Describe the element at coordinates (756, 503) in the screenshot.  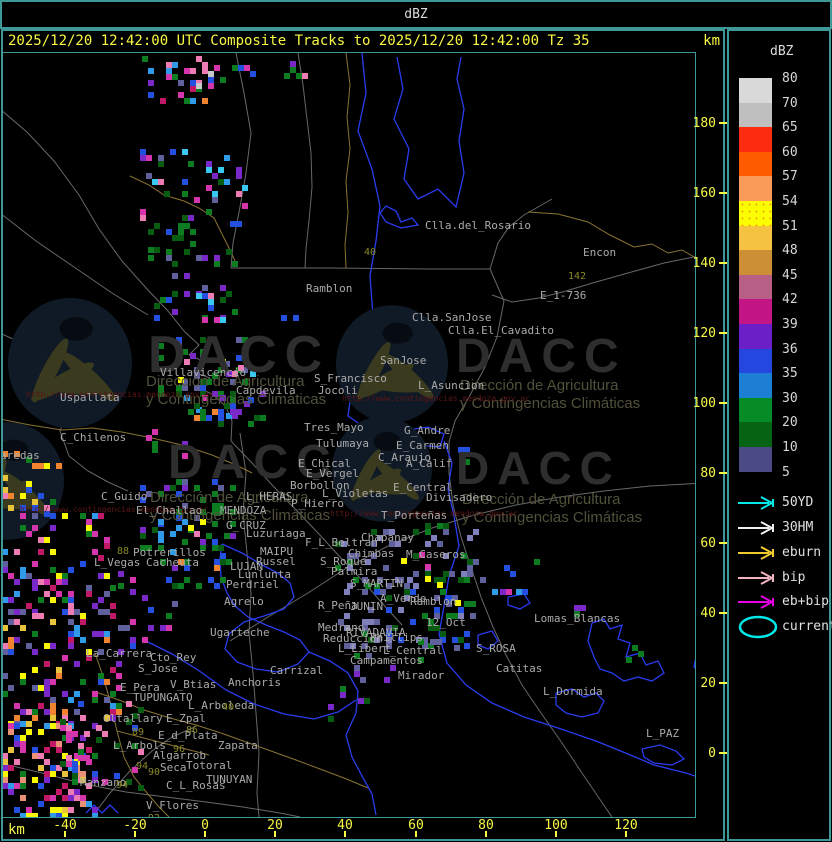
I see `legend-arrow-50YD` at that location.